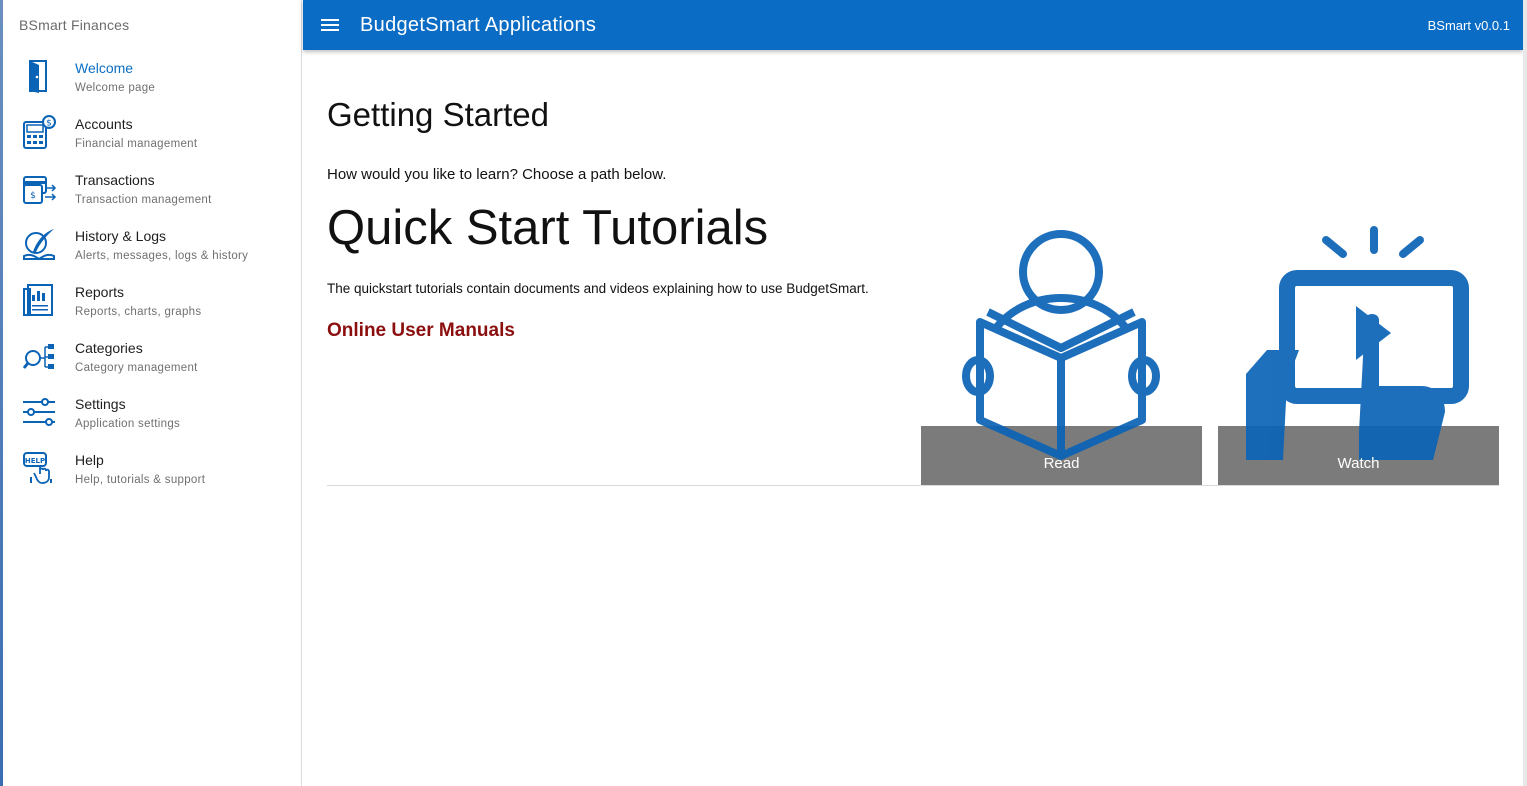  I want to click on page-title: Getting Started, so click(438, 114).